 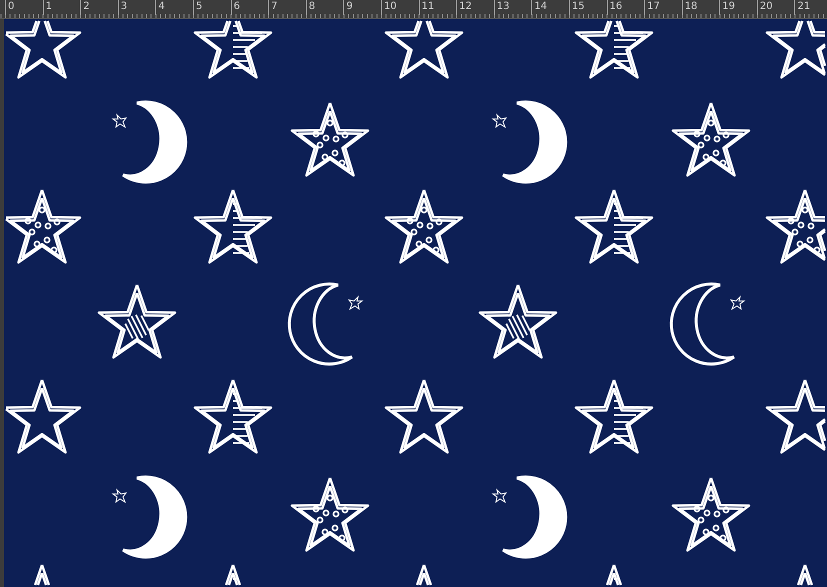 I want to click on ruler-label: 6, so click(x=249, y=7).